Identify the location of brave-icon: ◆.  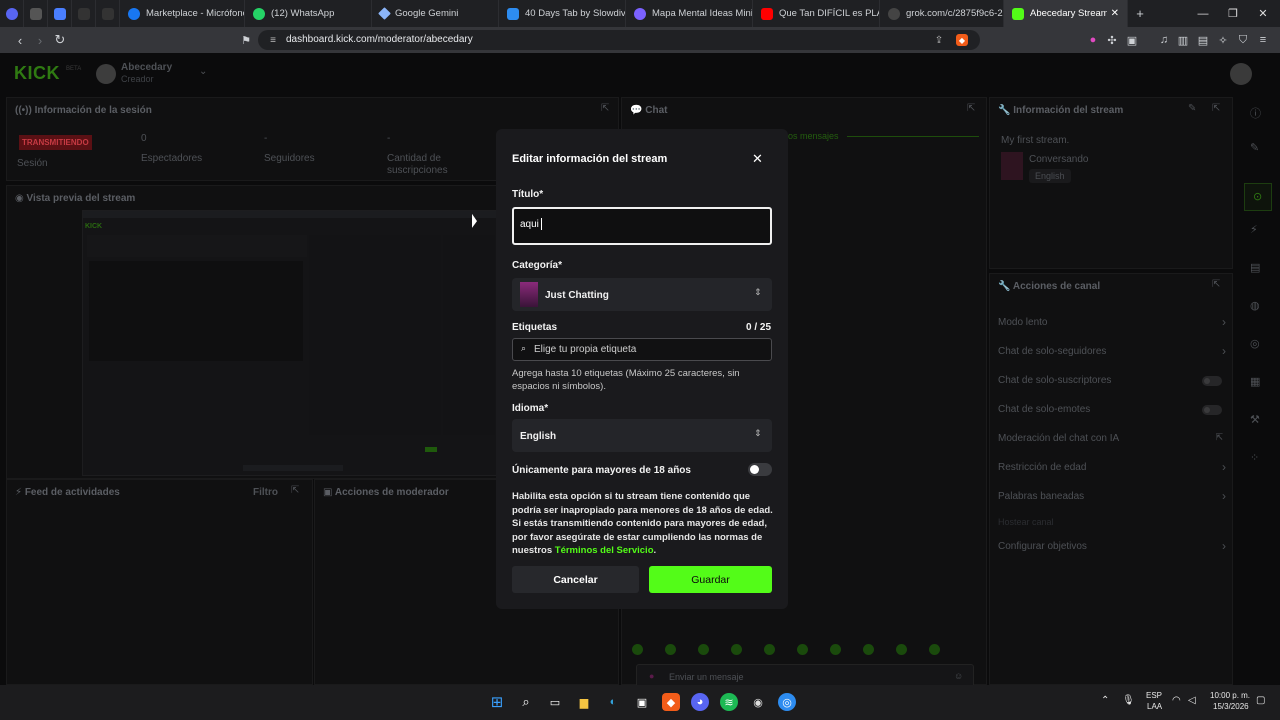
(671, 702).